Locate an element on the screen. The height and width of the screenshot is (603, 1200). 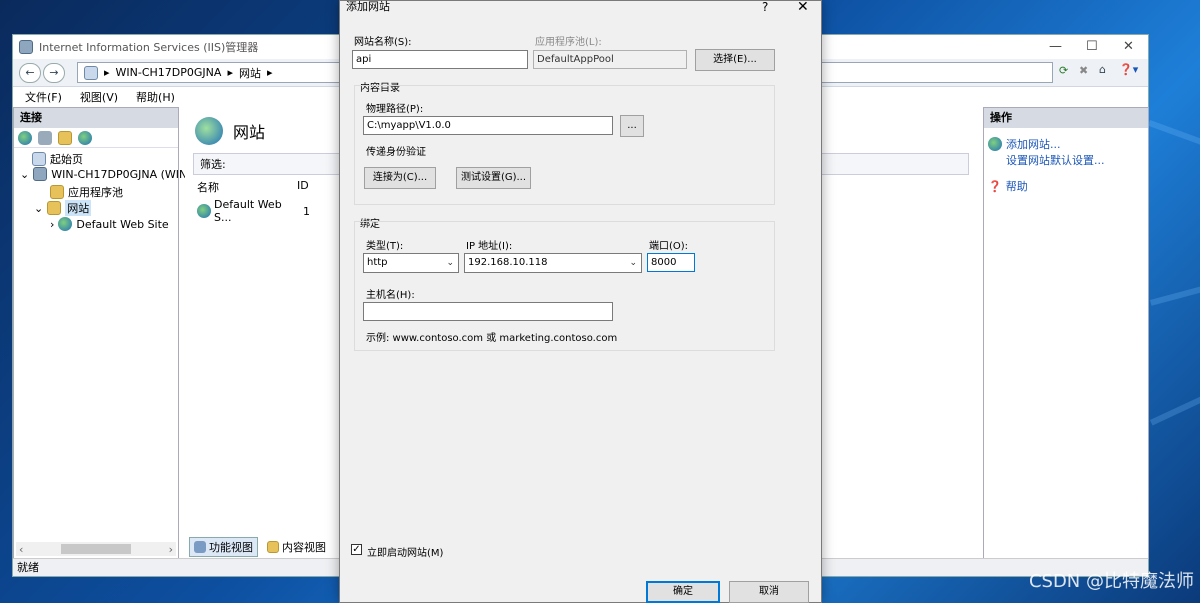
iis-window-title: Internet Information Services (IIS)管理器 is located at coordinates (149, 47).